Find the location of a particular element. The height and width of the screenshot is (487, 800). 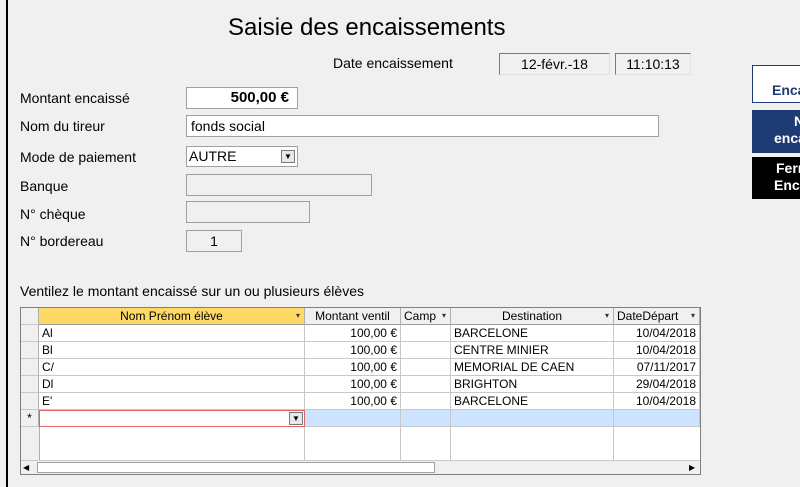

new-nom-combo: ▼ is located at coordinates (172, 418).